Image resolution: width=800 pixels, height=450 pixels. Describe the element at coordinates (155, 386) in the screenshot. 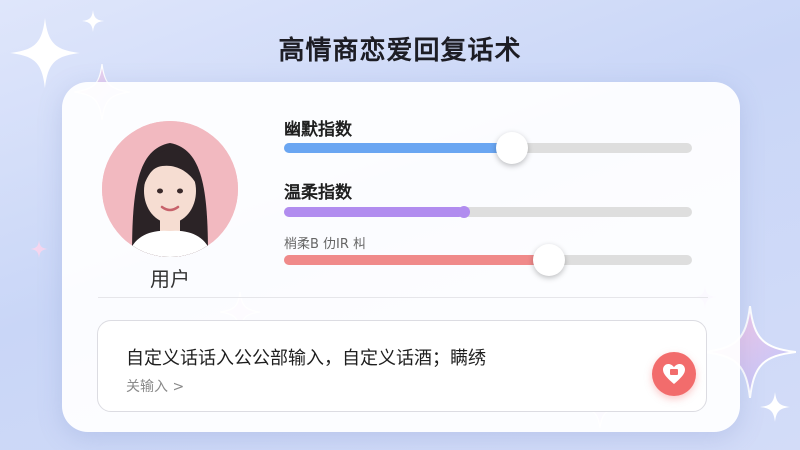

I see `input-subtext-link: 关输入 >` at that location.